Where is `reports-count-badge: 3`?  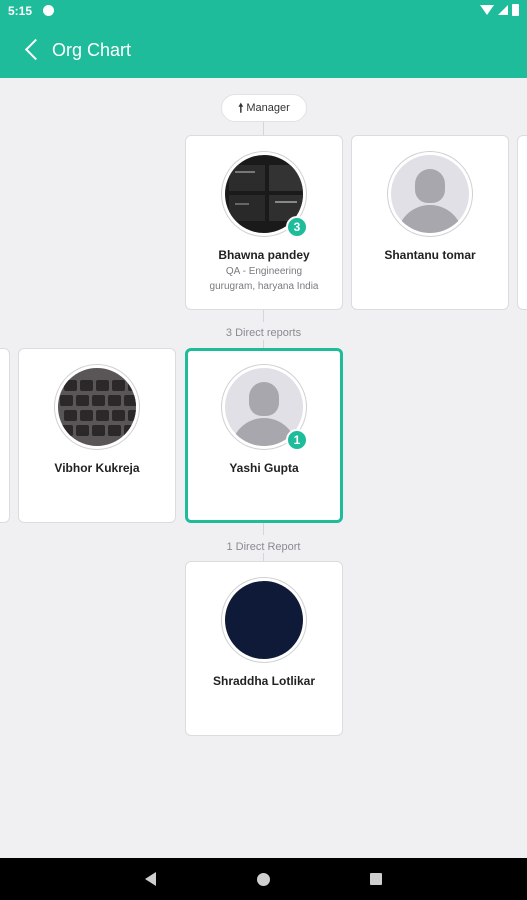 reports-count-badge: 3 is located at coordinates (297, 227).